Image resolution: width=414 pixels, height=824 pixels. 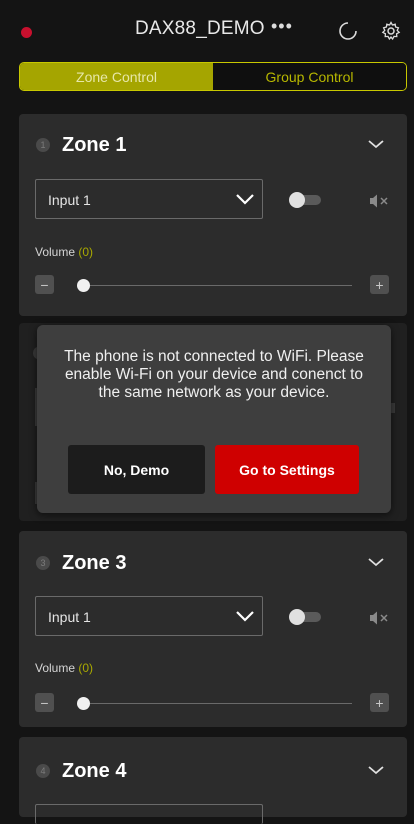 I want to click on zone-card-4: 4 Zone 4, so click(x=213, y=780).